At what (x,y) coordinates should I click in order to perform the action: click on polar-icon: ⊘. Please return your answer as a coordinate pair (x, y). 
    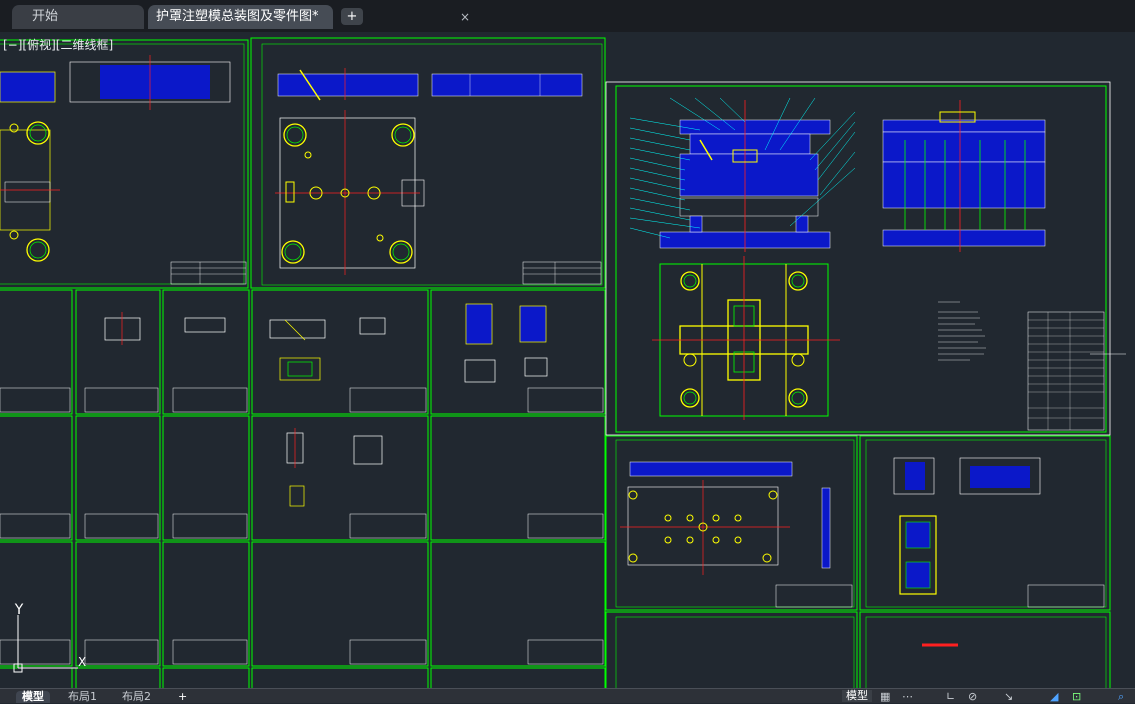
    Looking at the image, I should click on (972, 696).